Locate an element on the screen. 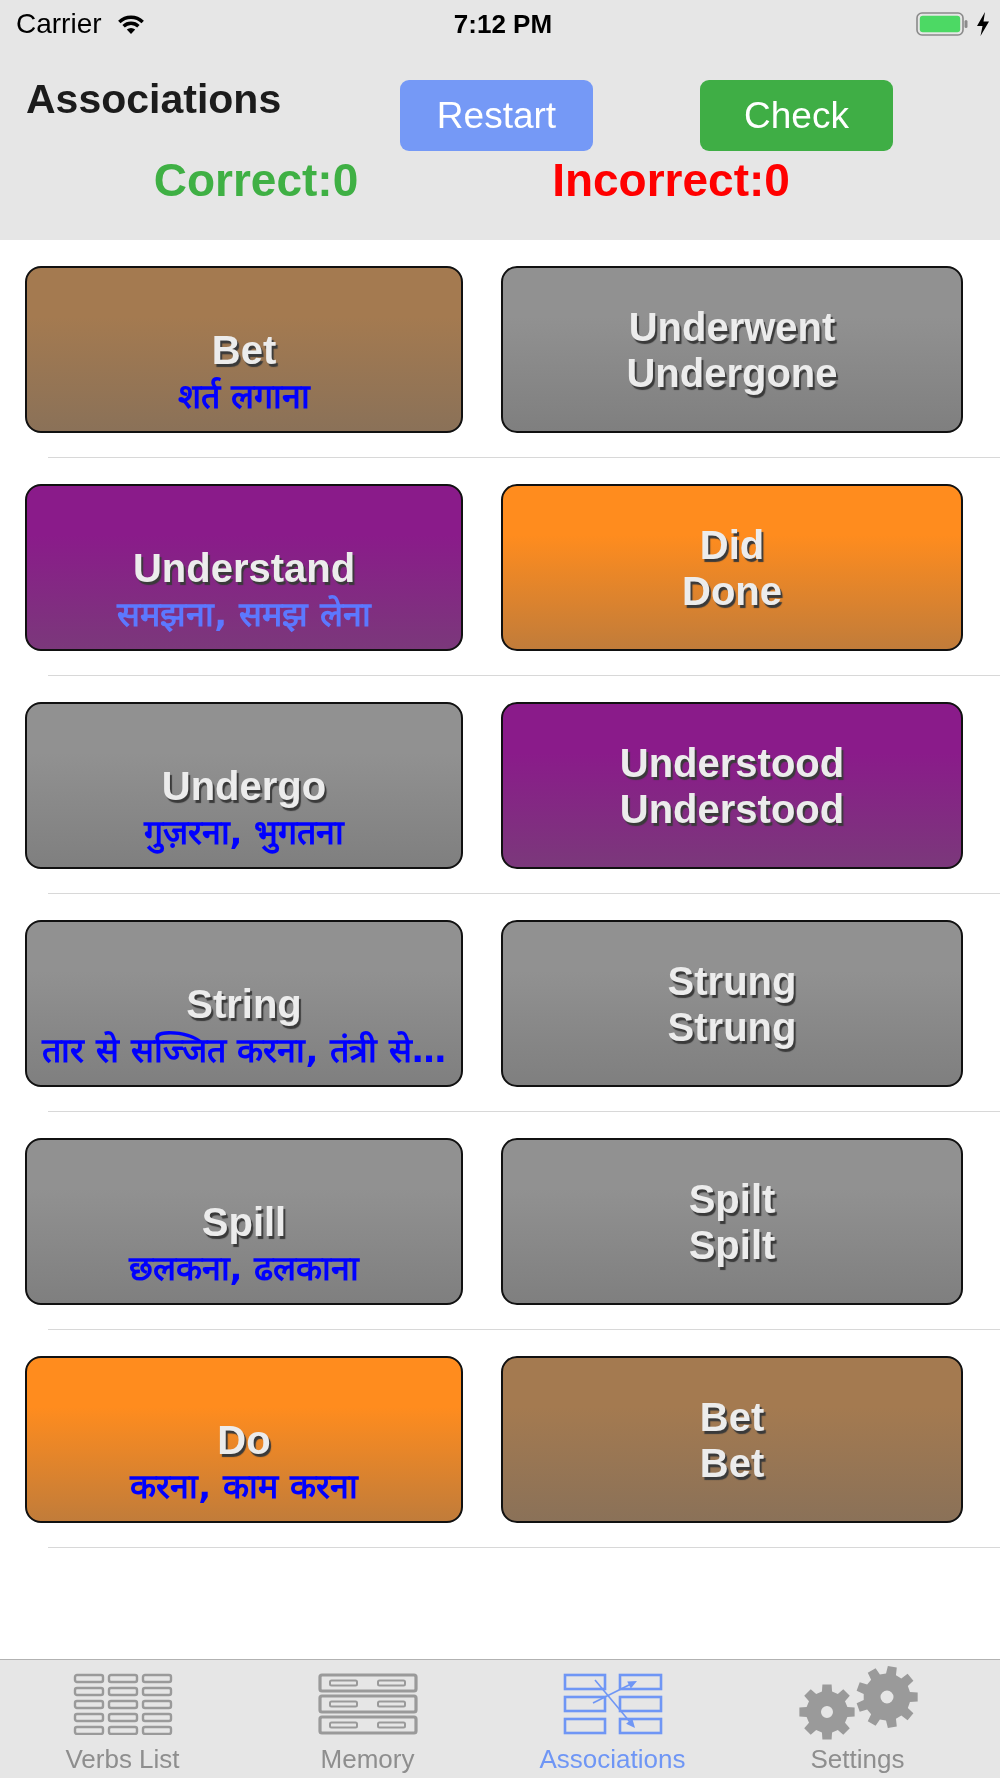 This screenshot has width=1000, height=1778. verb-card: Understand समझना, समझ लेना is located at coordinates (244, 567).